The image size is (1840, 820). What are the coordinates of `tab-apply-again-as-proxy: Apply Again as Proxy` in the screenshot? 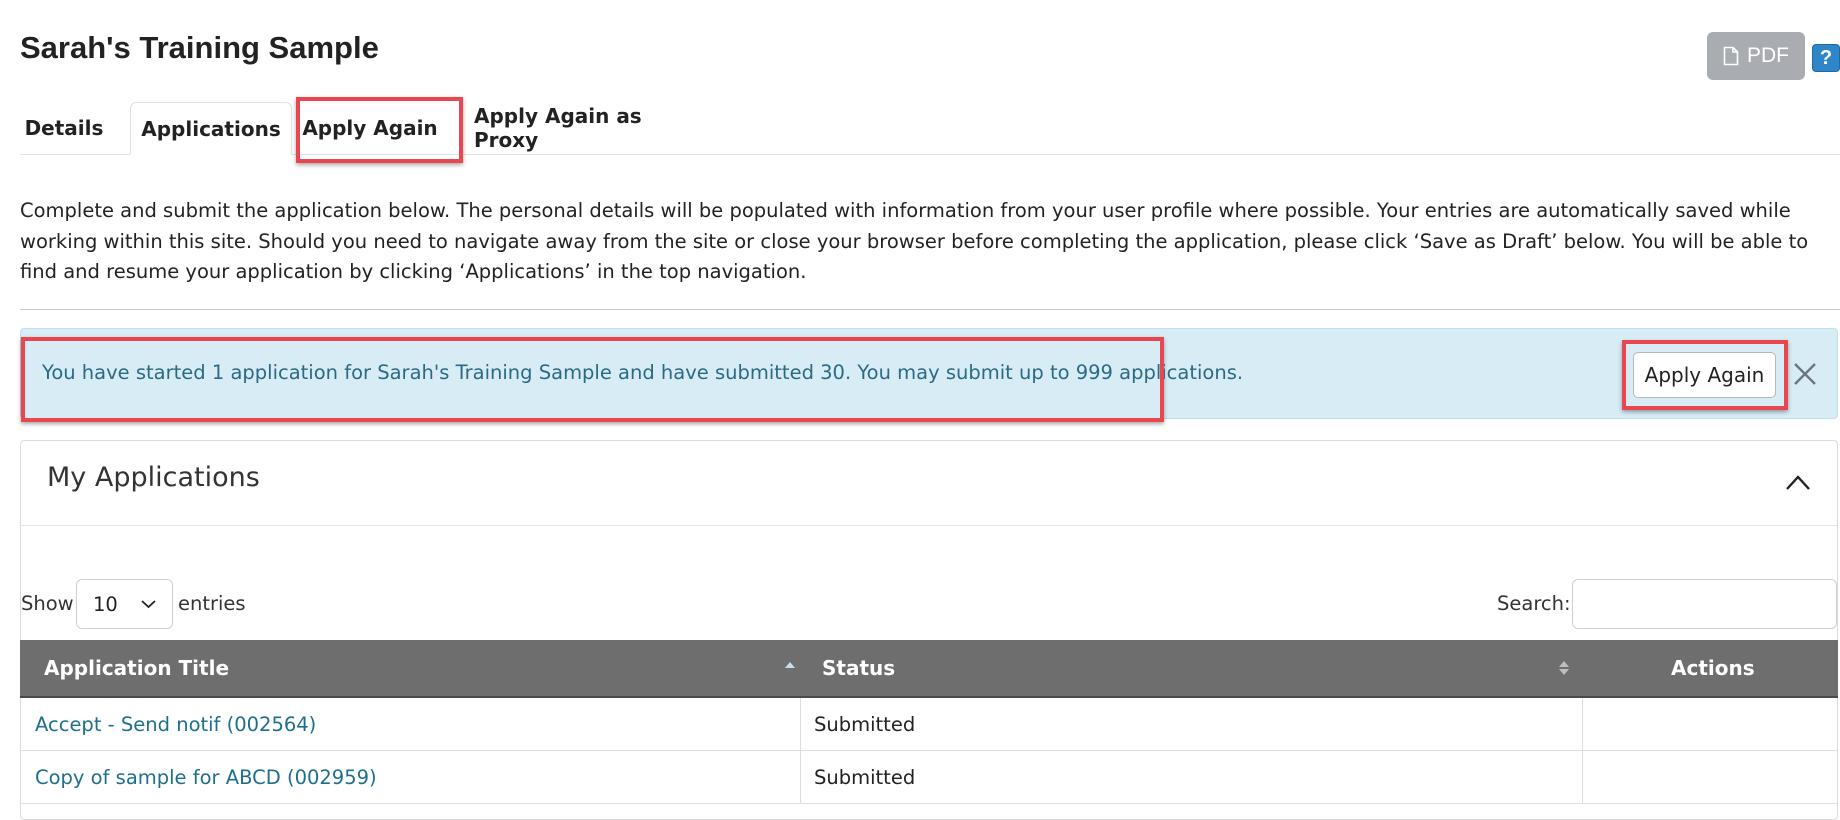 It's located at (592, 128).